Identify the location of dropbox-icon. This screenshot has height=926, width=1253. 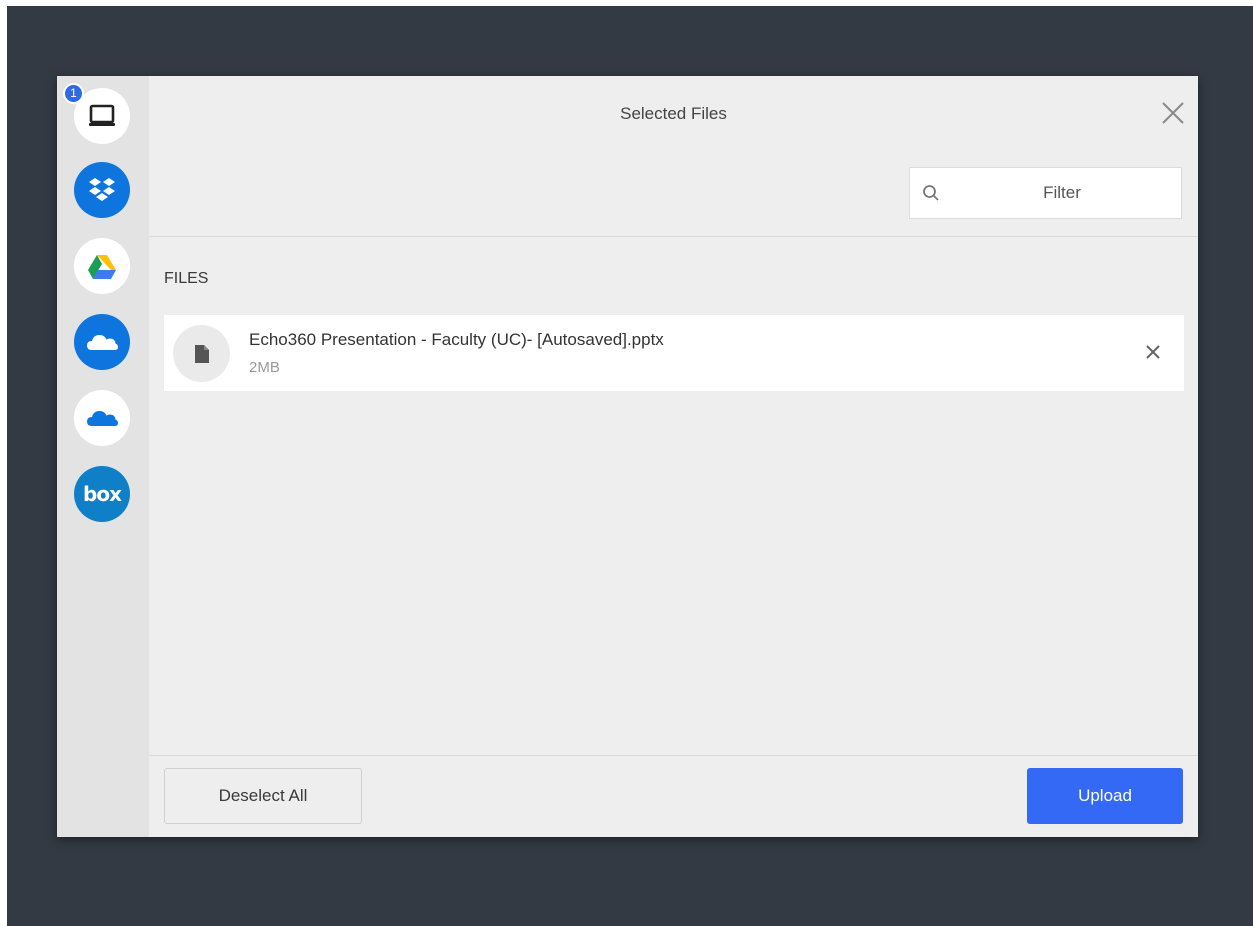
(102, 189).